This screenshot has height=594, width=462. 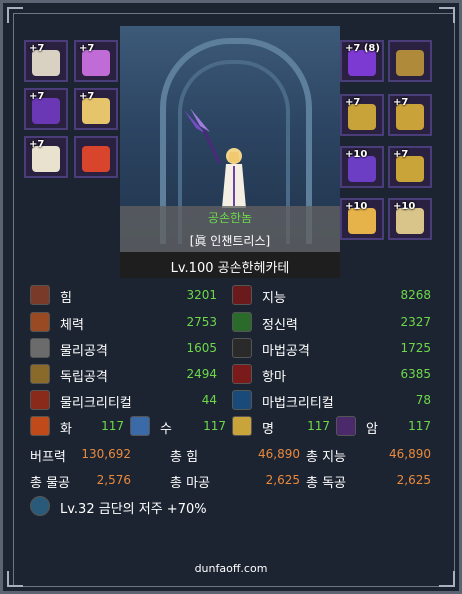 I want to click on independent-attack-icon, so click(x=40, y=374).